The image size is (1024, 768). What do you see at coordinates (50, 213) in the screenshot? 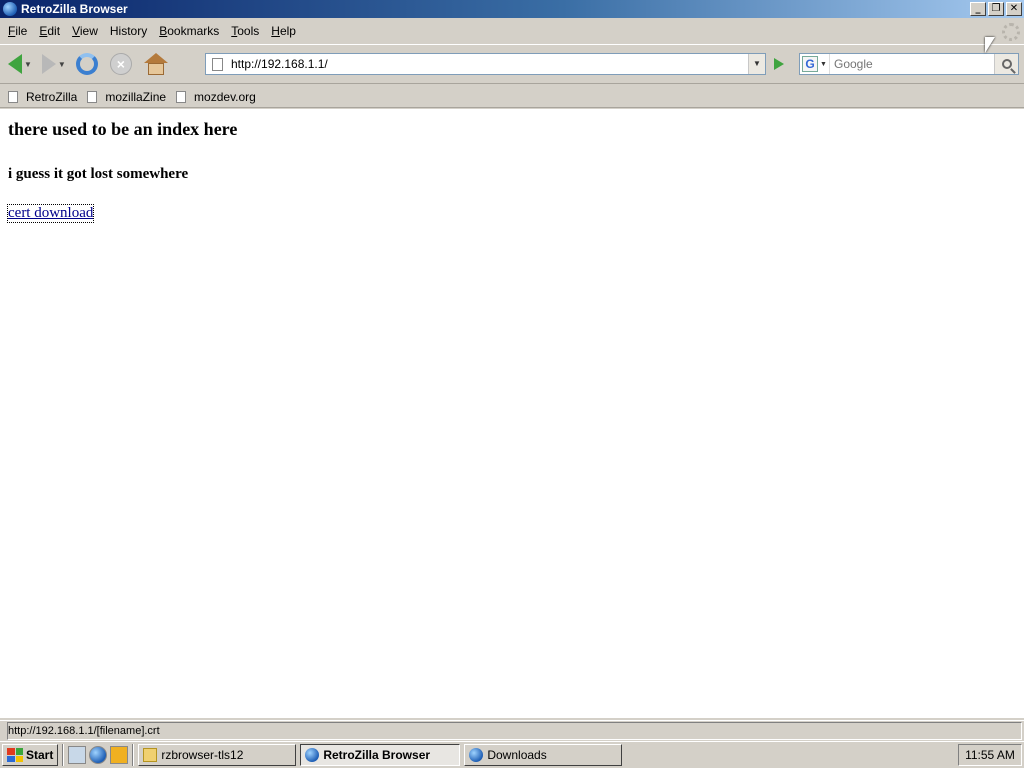
I see `cert-download-link: cert download` at bounding box center [50, 213].